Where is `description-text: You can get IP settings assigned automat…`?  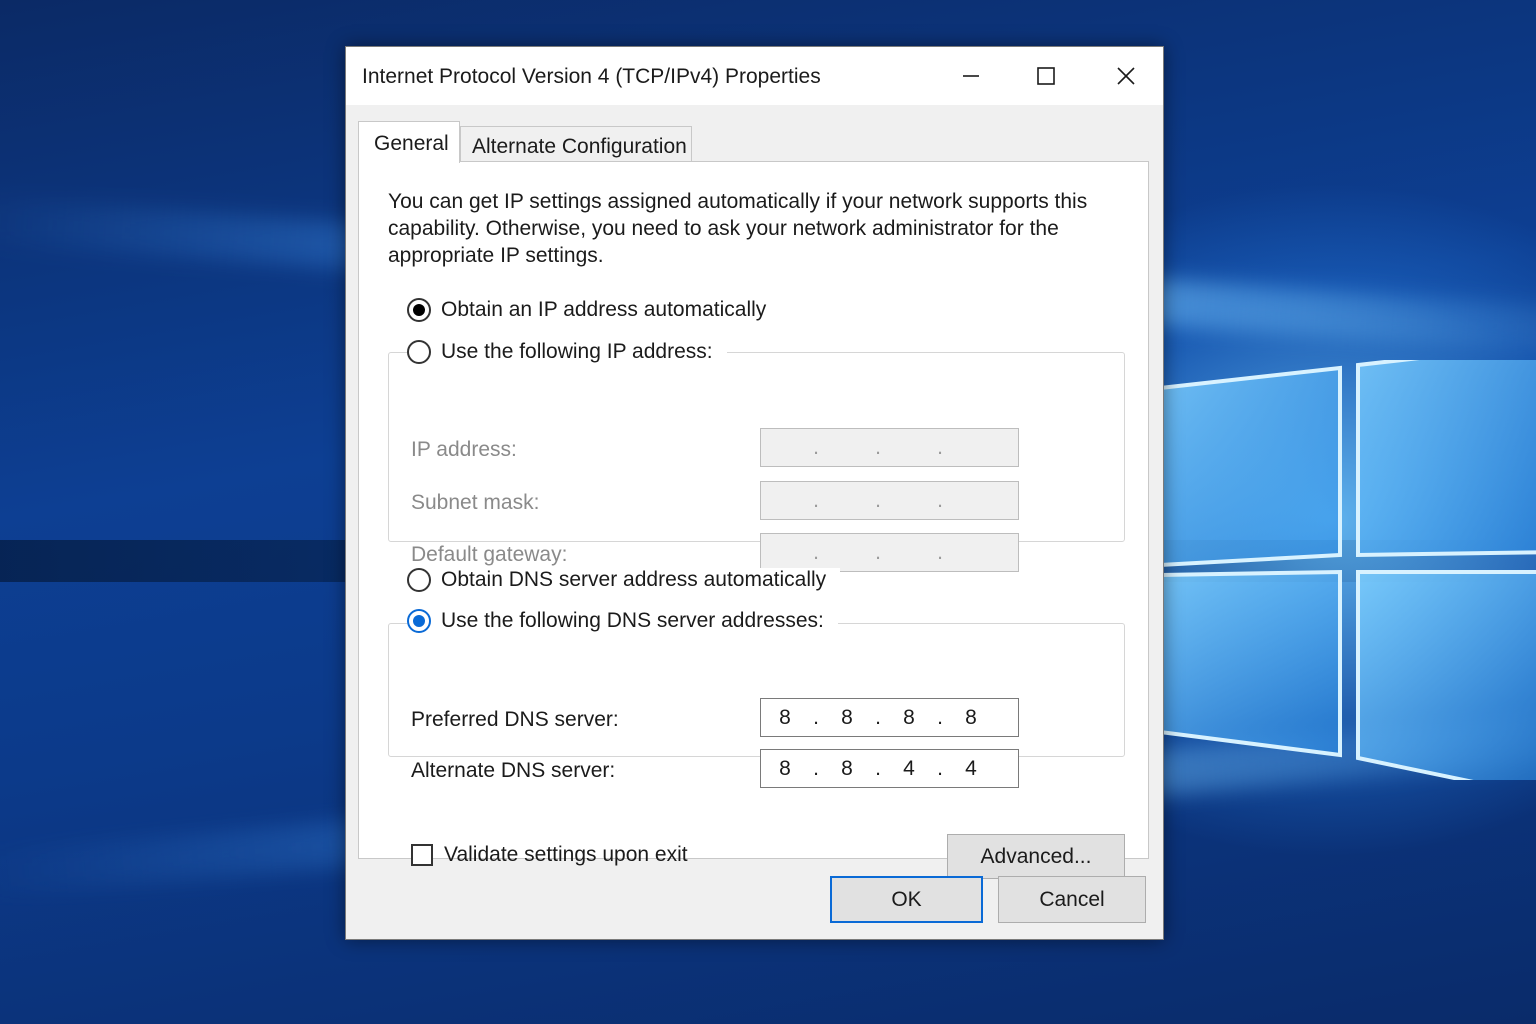 description-text: You can get IP settings assigned automat… is located at coordinates (738, 228).